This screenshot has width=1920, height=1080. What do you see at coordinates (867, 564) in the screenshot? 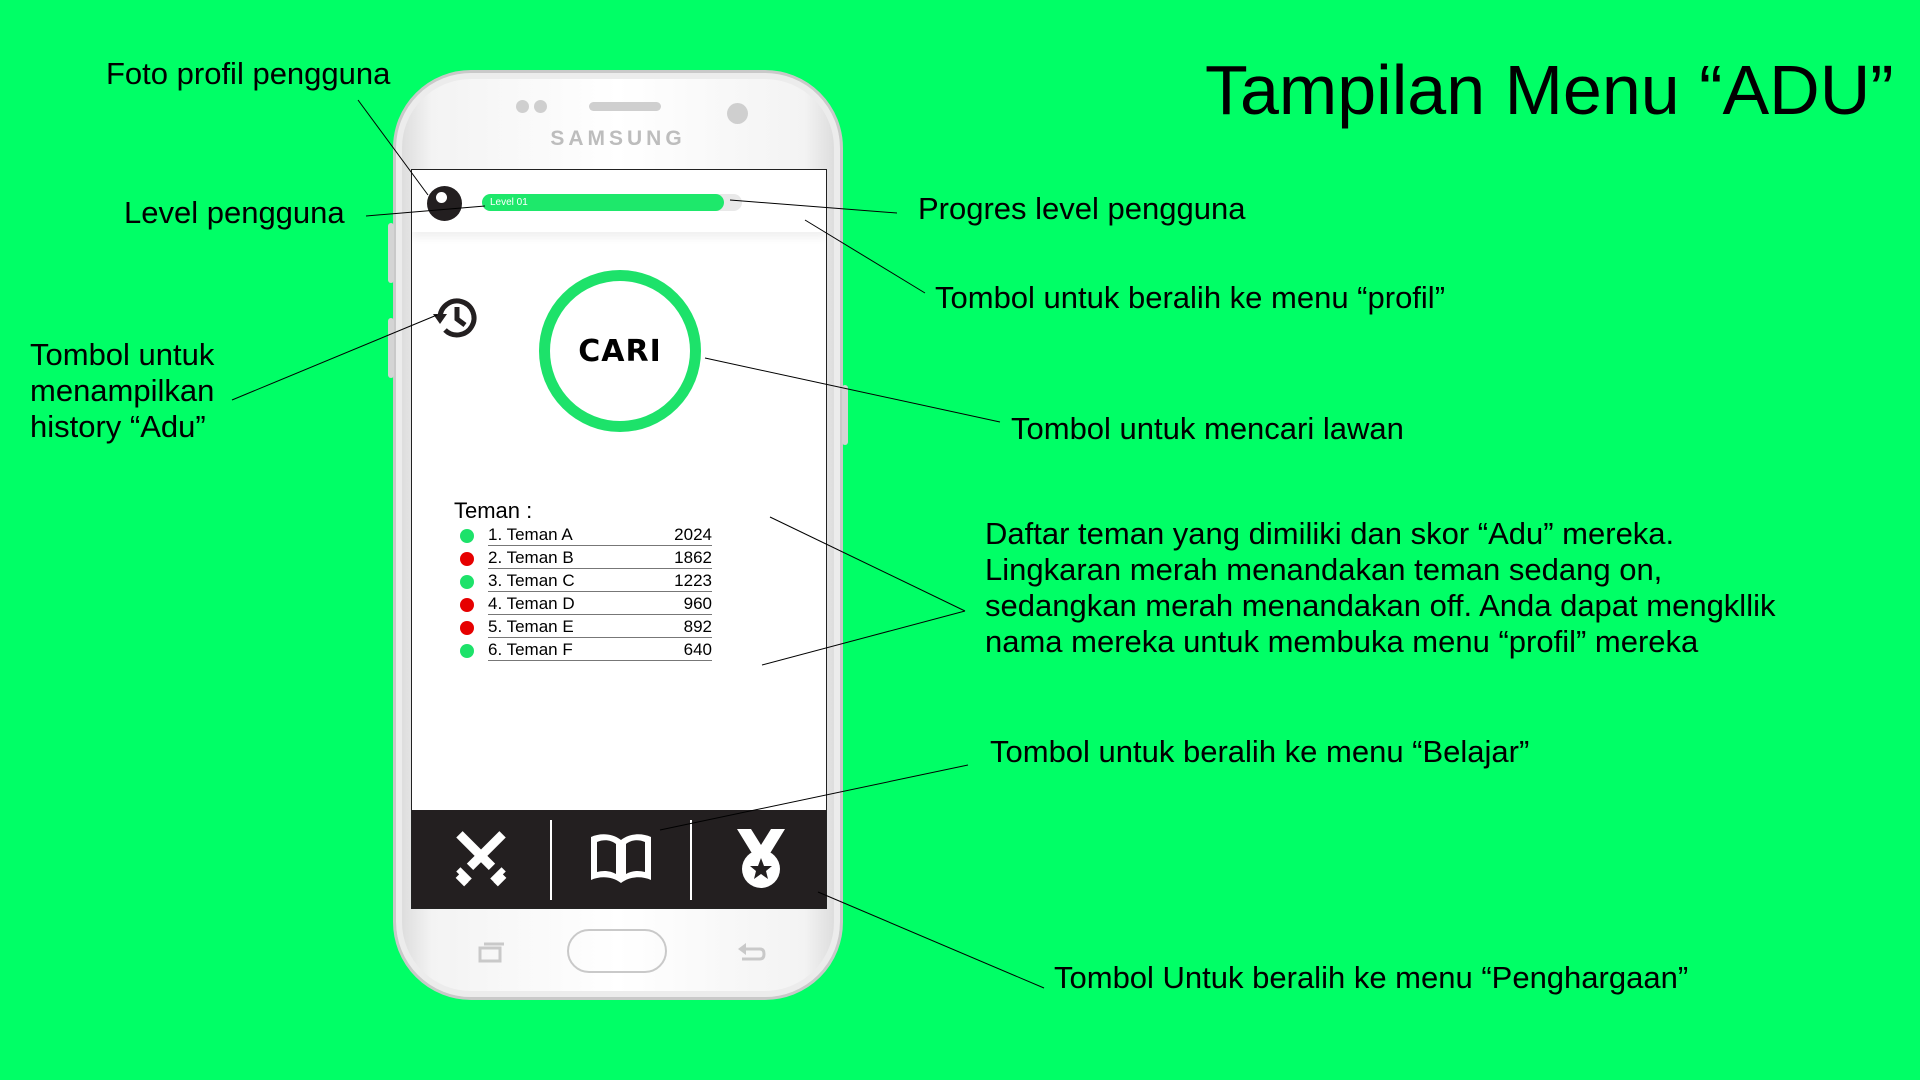
I see `leader-line-friends-top` at bounding box center [867, 564].